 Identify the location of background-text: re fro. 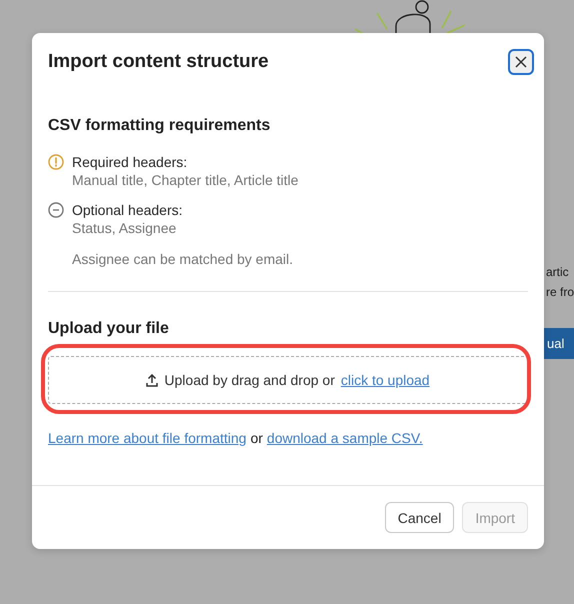
(560, 292).